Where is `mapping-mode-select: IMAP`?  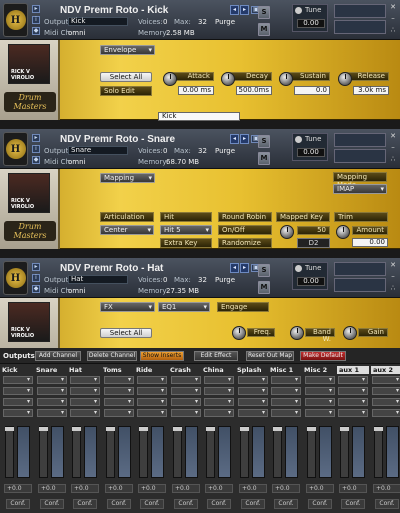
mapping-mode-select: IMAP is located at coordinates (360, 189).